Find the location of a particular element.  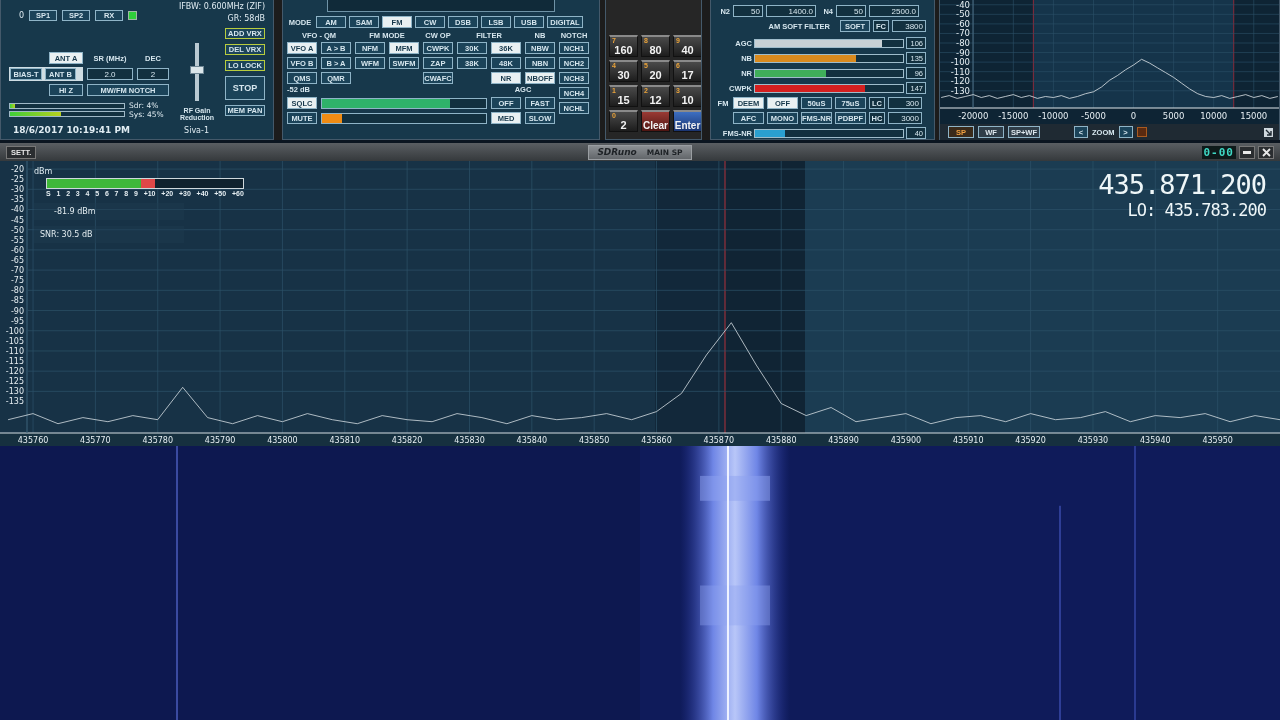

axis-label: -115 is located at coordinates (14, 362).